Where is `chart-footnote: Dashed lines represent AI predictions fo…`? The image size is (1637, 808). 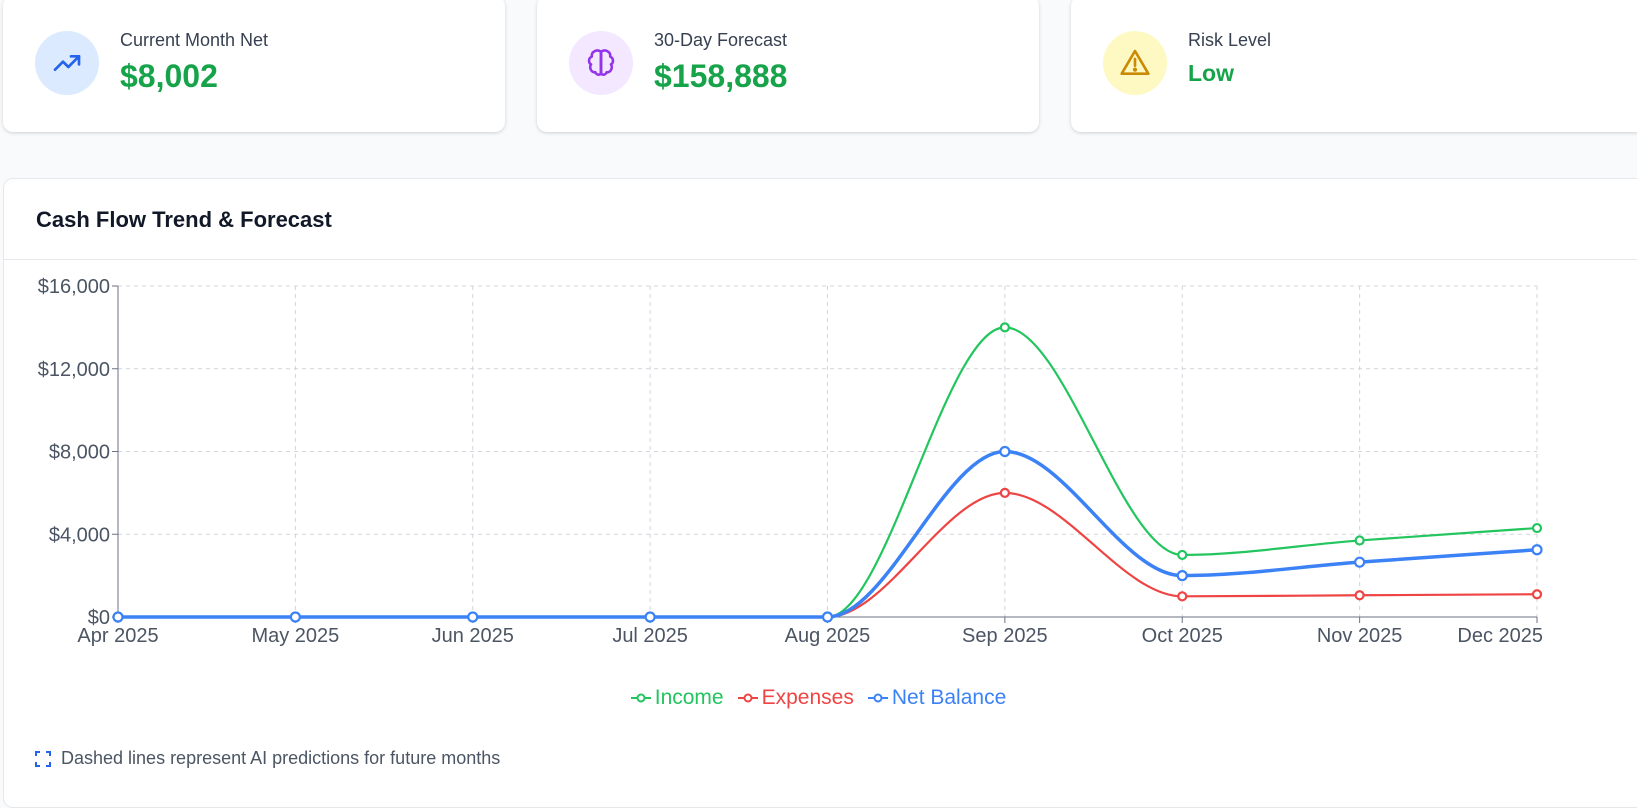
chart-footnote: Dashed lines represent AI predictions fo… is located at coordinates (267, 758).